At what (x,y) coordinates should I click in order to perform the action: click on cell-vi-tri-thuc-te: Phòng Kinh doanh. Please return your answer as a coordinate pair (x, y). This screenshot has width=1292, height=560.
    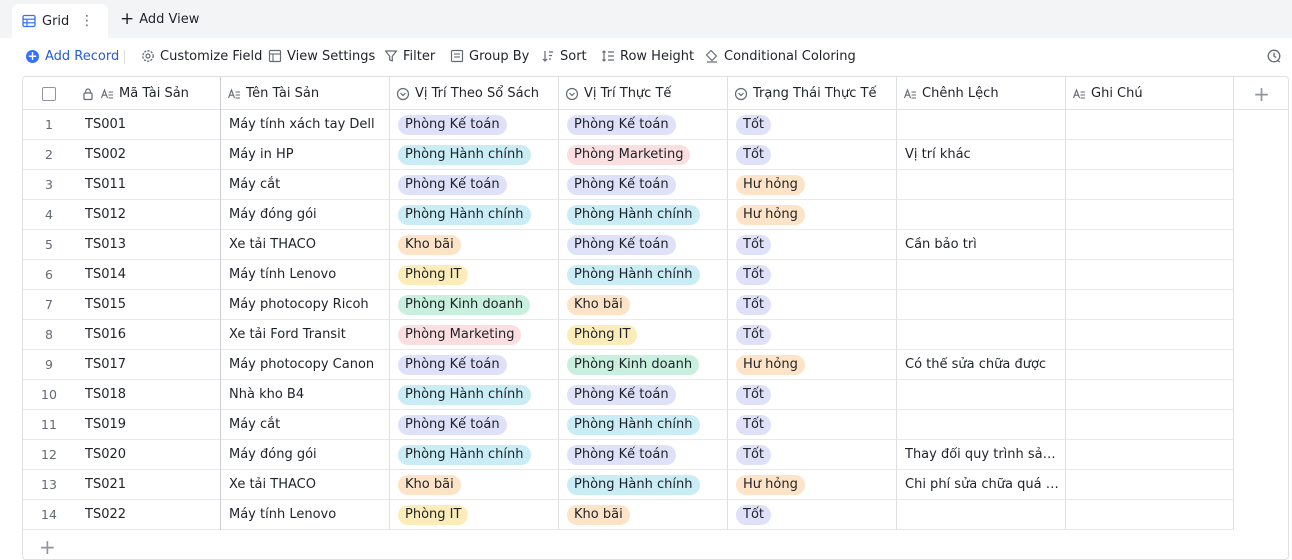
    Looking at the image, I should click on (643, 365).